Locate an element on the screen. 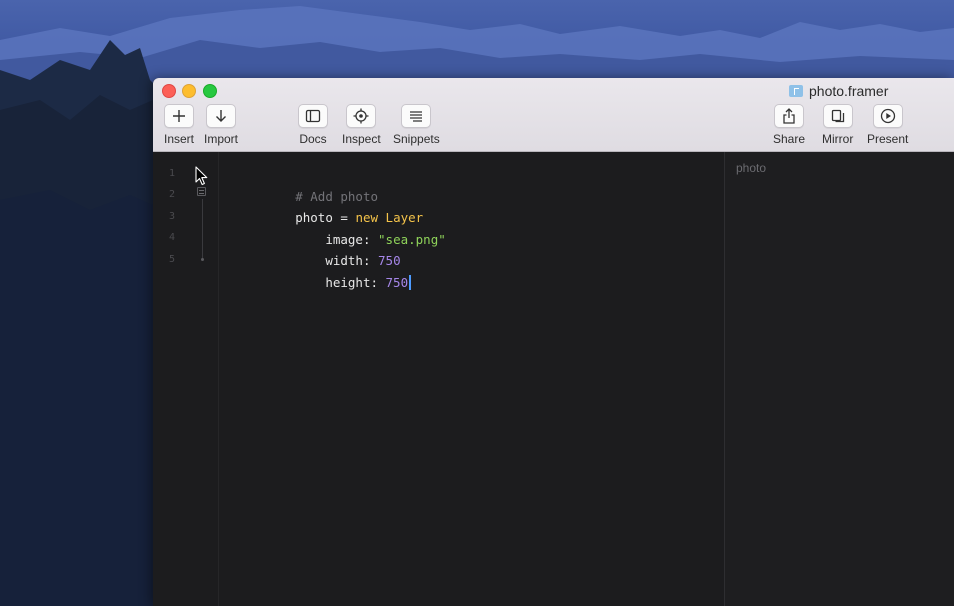  code-keyword: new Layer is located at coordinates (389, 217).